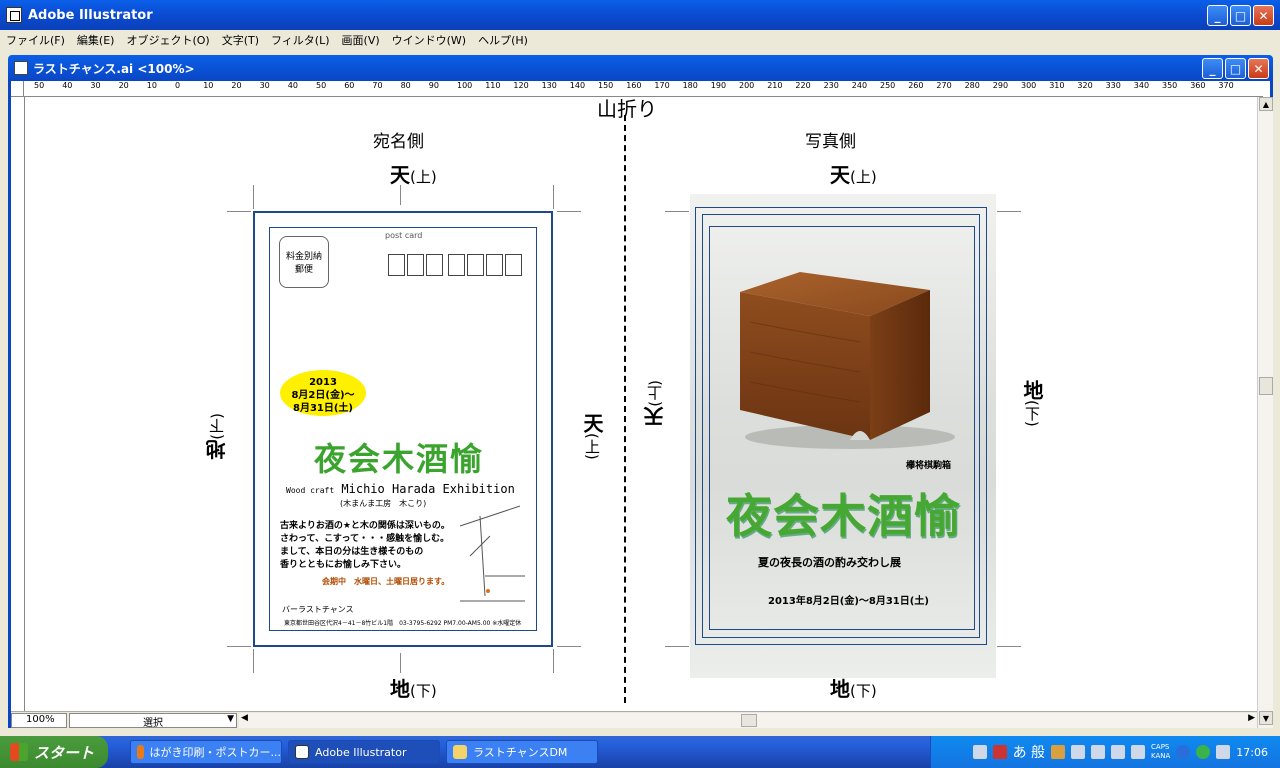  Describe the element at coordinates (1223, 752) in the screenshot. I see `monitor-icon` at that location.